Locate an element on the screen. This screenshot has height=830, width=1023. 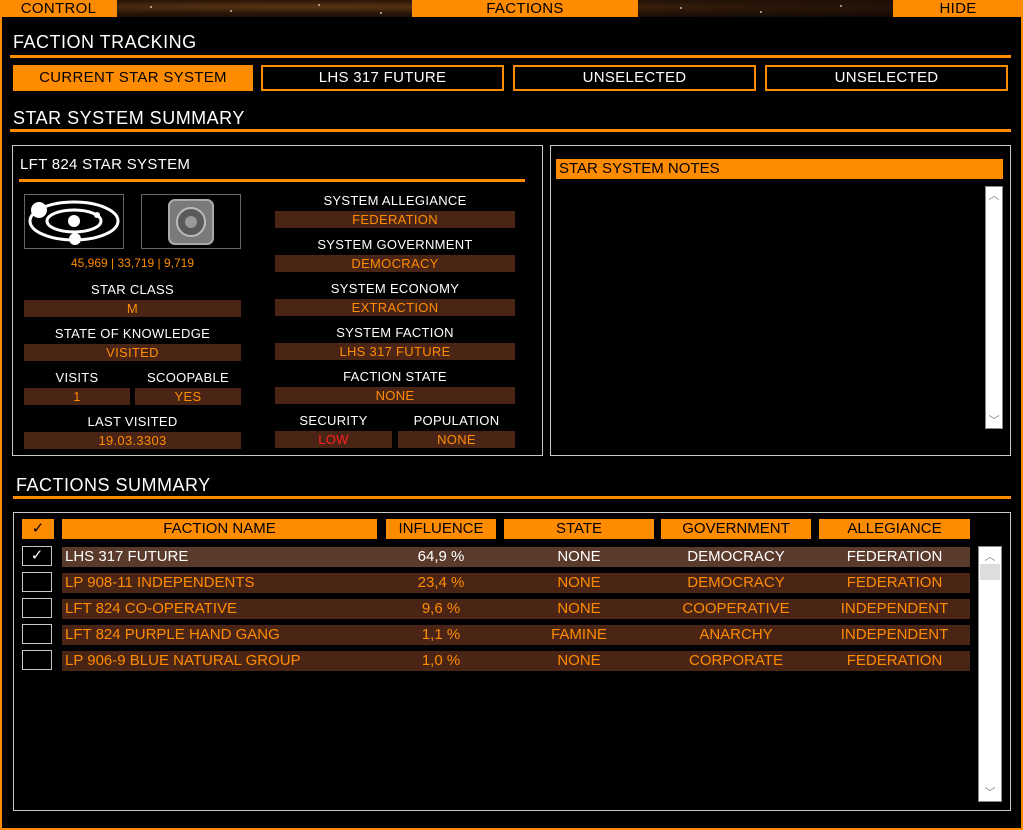
faction-state: FAMINE is located at coordinates (579, 634).